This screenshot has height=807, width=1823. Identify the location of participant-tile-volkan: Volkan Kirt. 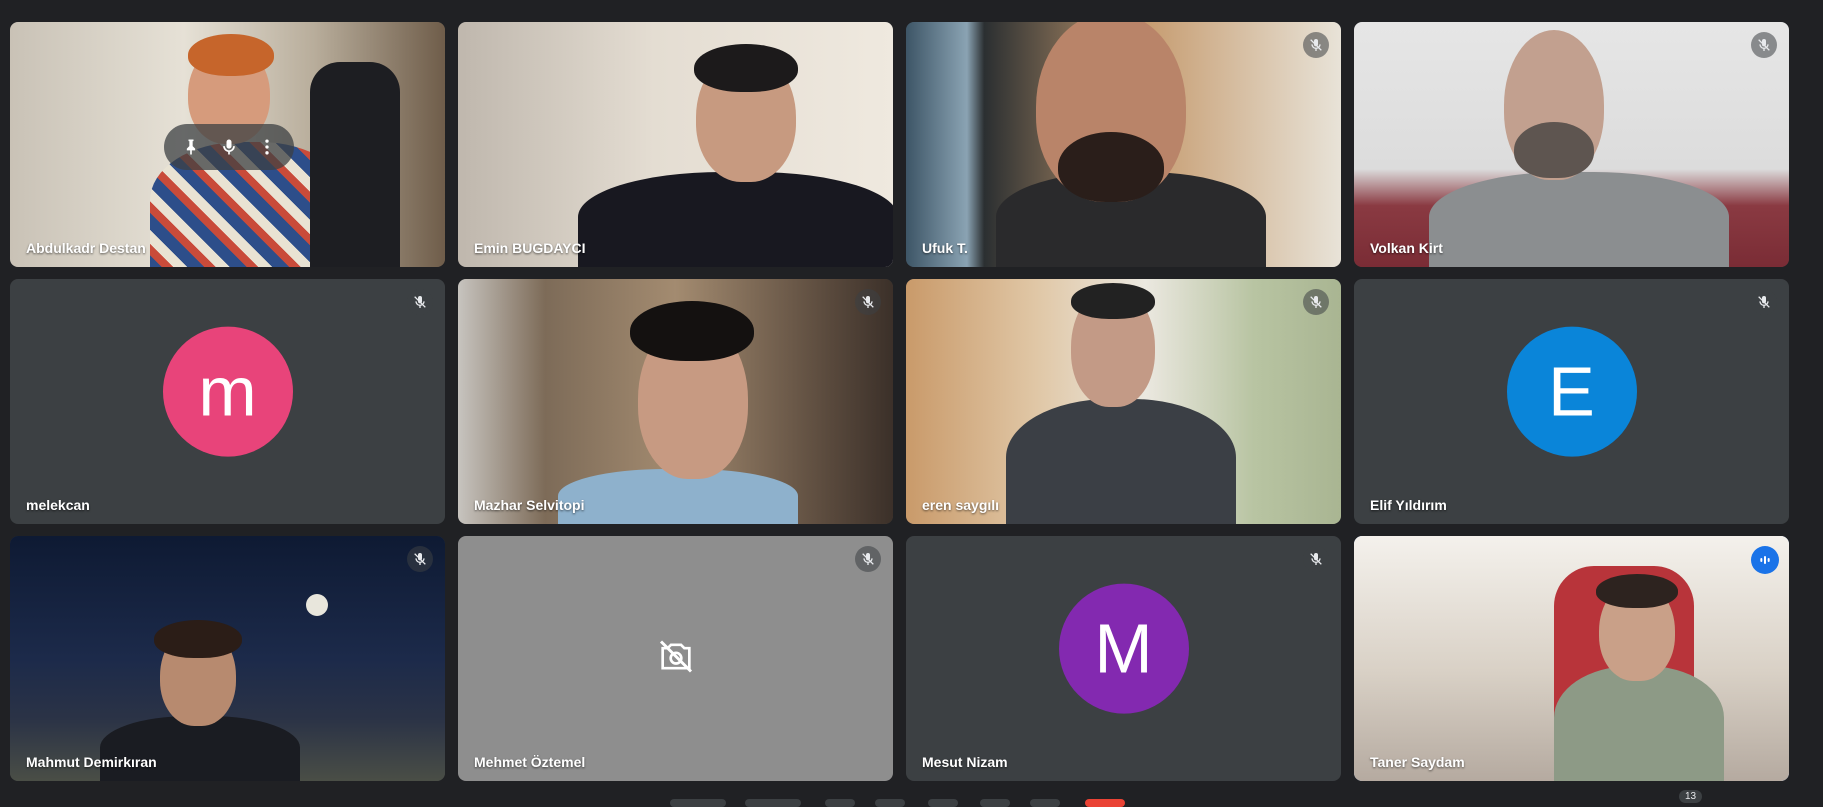
(1571, 144).